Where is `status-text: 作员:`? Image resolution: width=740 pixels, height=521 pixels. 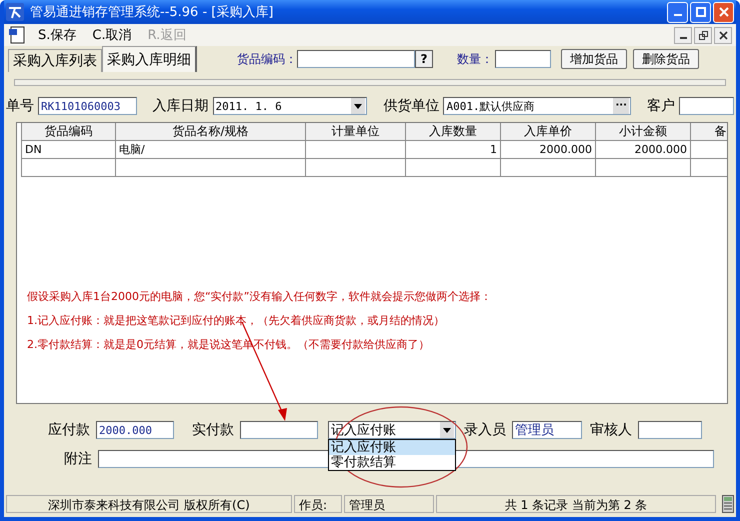 status-text: 作员: is located at coordinates (318, 504).